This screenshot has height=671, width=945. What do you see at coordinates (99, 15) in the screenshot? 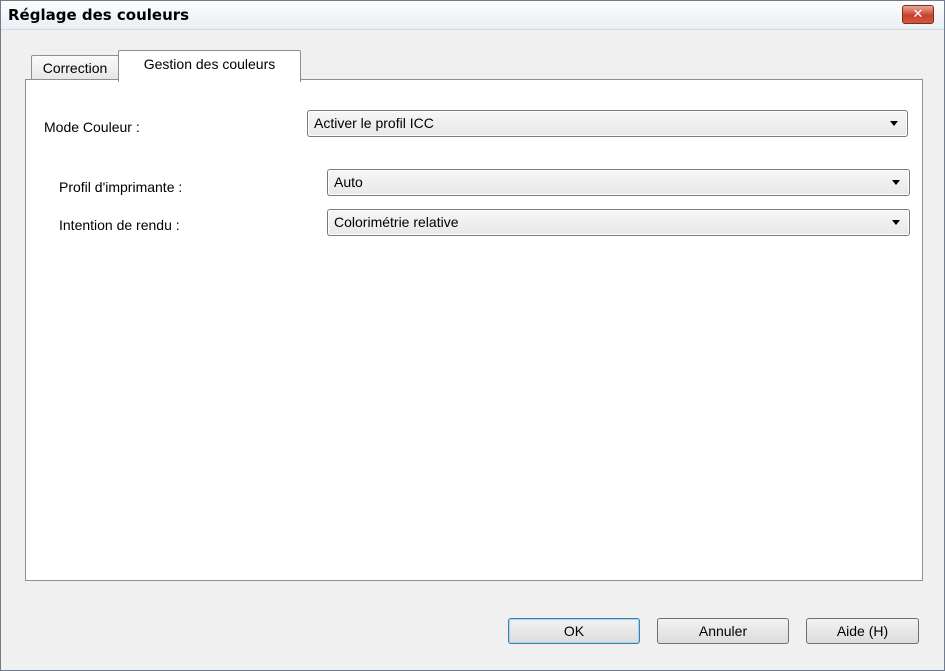
I see `window-title: Réglage des couleurs` at bounding box center [99, 15].